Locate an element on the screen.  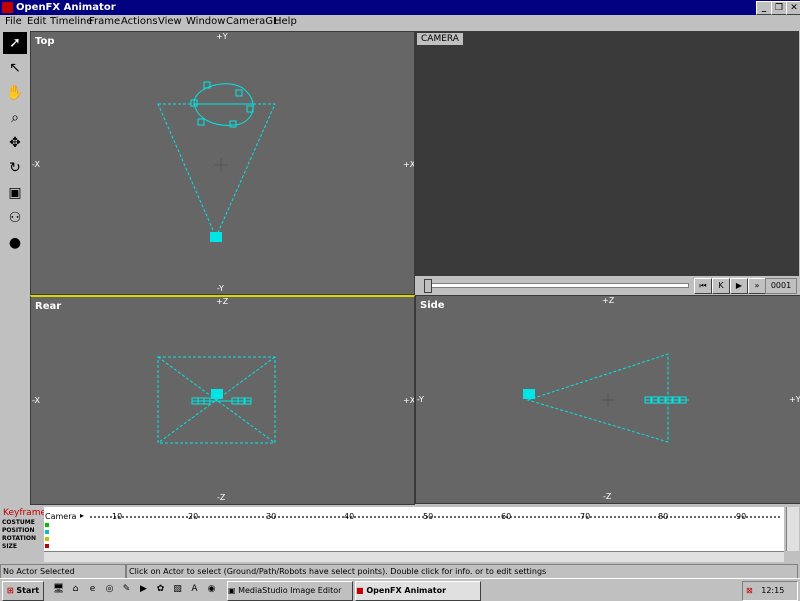
quicklaunch-app-icon: ✿ is located at coordinates (160, 589).